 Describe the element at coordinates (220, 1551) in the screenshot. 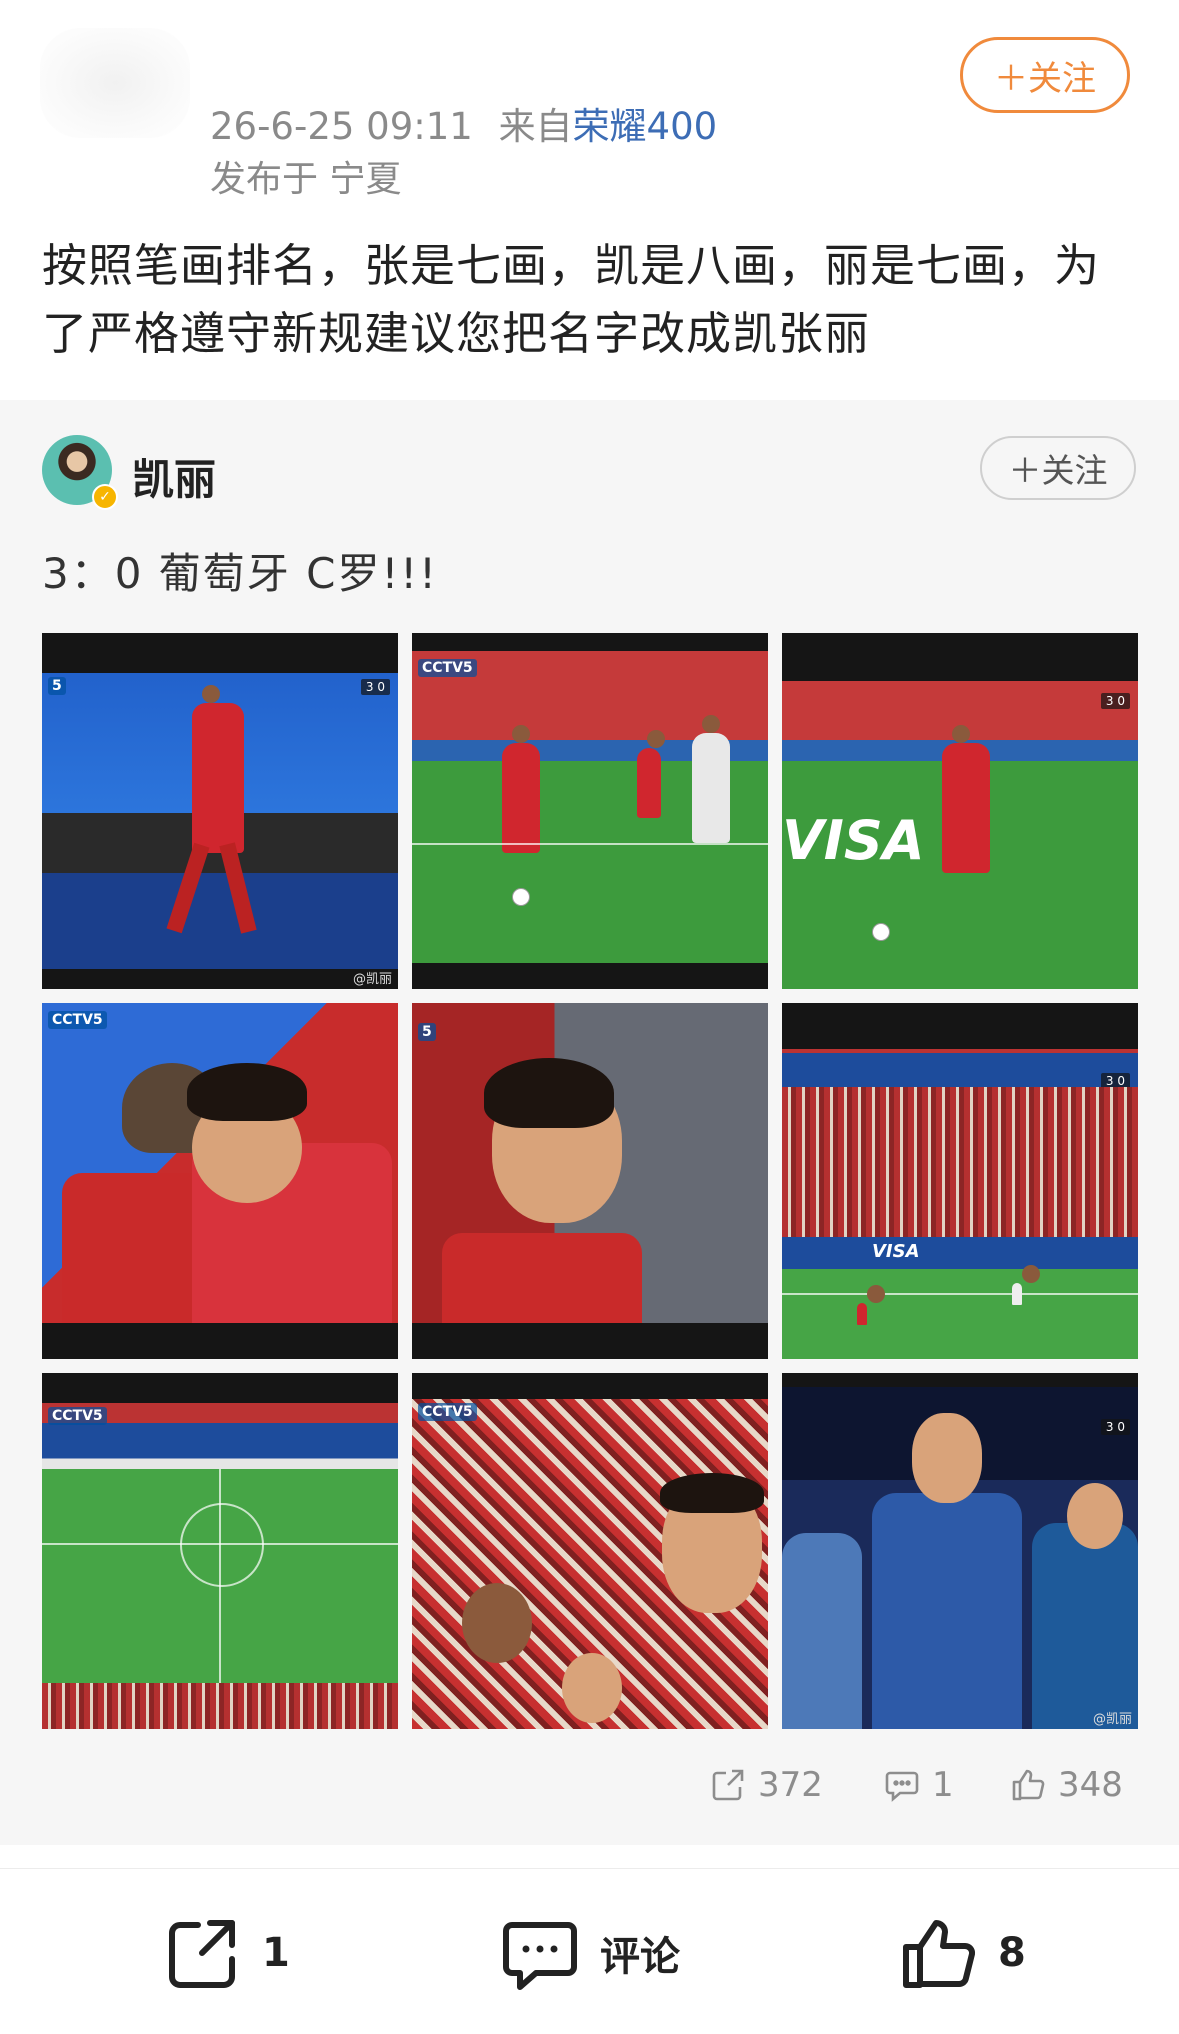

I see `grid-image-7: CCTV5` at that location.